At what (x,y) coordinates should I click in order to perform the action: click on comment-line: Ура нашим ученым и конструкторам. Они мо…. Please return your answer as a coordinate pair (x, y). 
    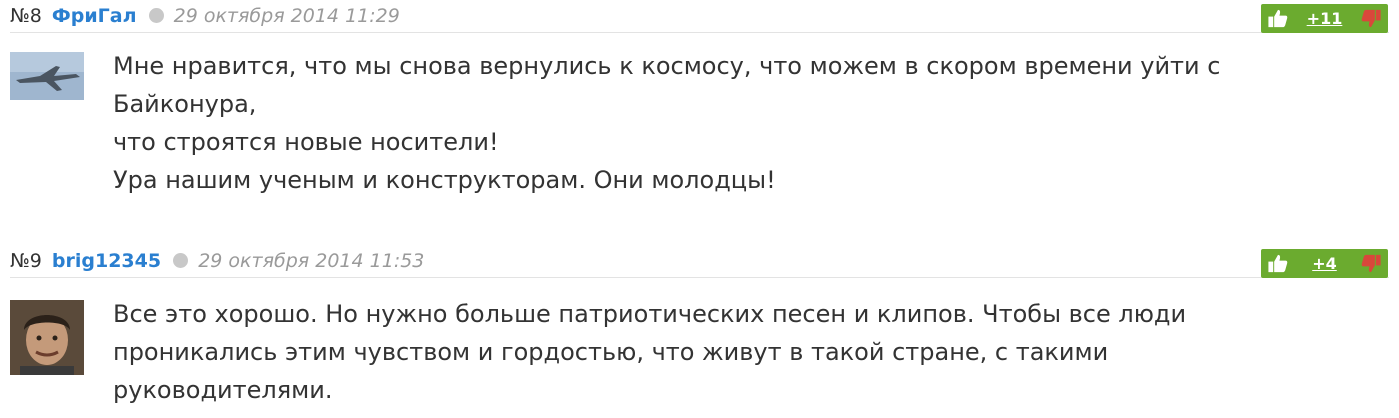
    Looking at the image, I should click on (444, 180).